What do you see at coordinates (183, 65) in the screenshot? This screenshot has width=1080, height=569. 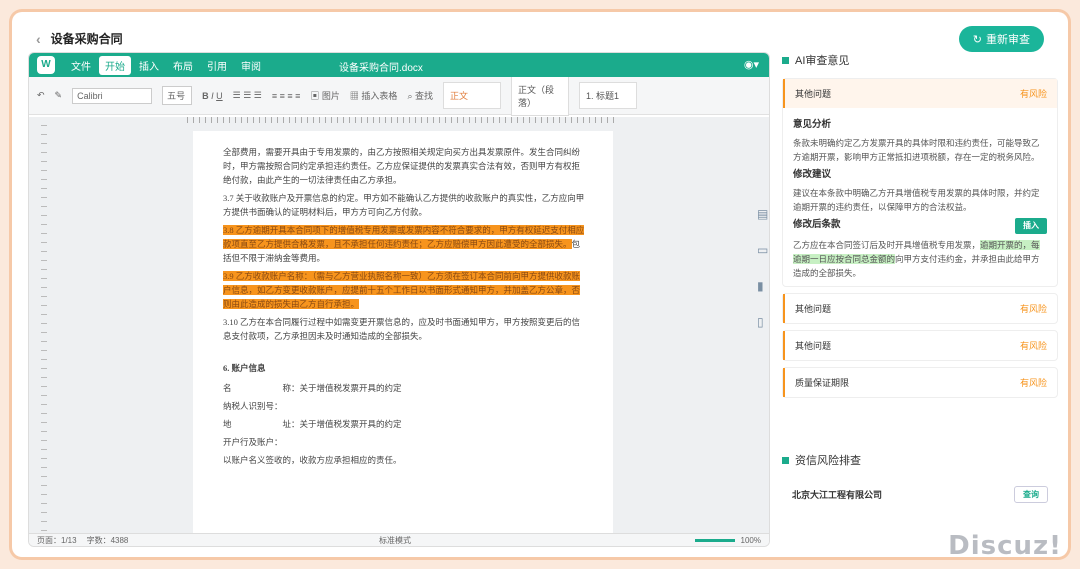 I see `menu-layout: 布局` at bounding box center [183, 65].